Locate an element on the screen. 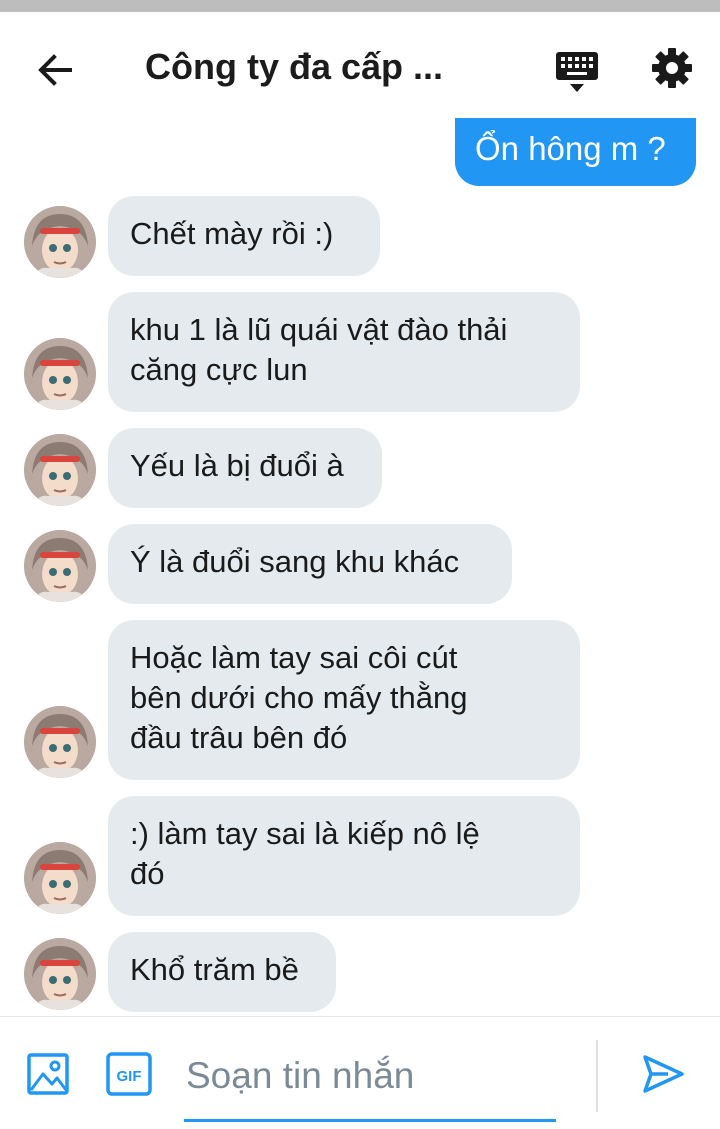  gear-icon is located at coordinates (672, 68).